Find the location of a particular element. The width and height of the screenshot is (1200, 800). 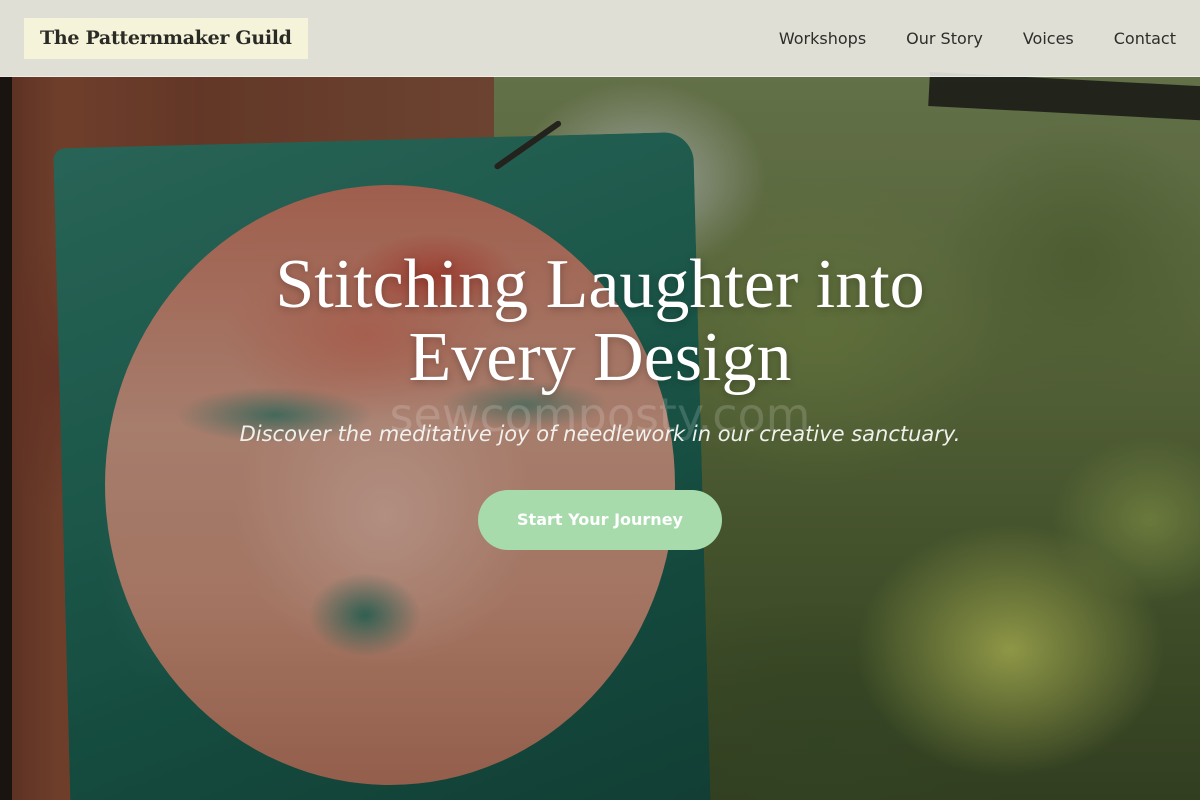

hero-title-line-1: Stitching Laughter into is located at coordinates (600, 284).